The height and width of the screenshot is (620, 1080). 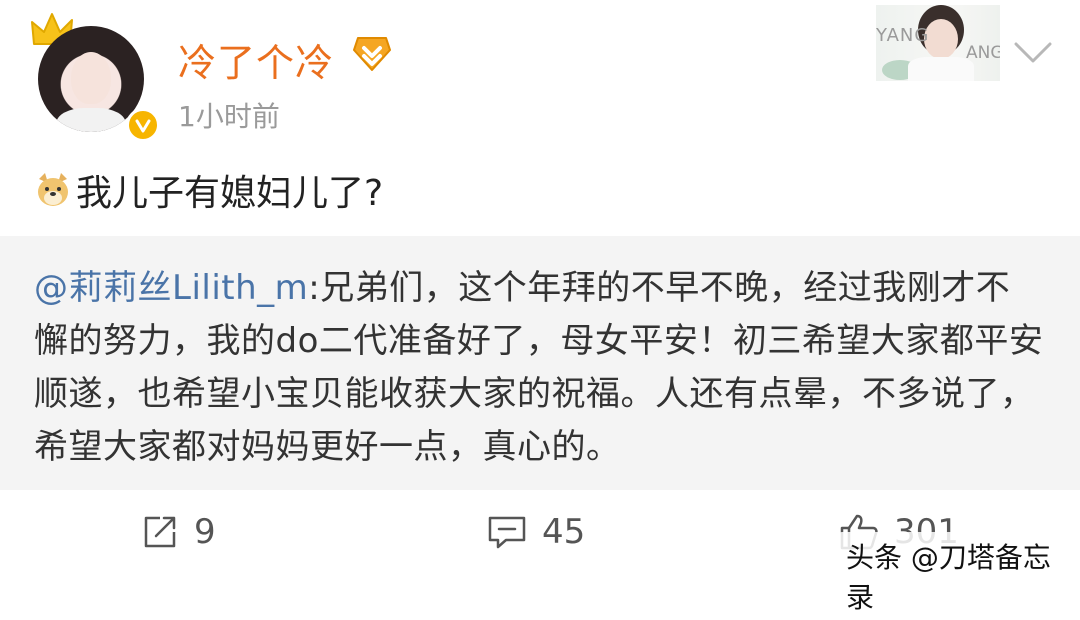 What do you see at coordinates (983, 53) in the screenshot?
I see `card-label-right: ANG` at bounding box center [983, 53].